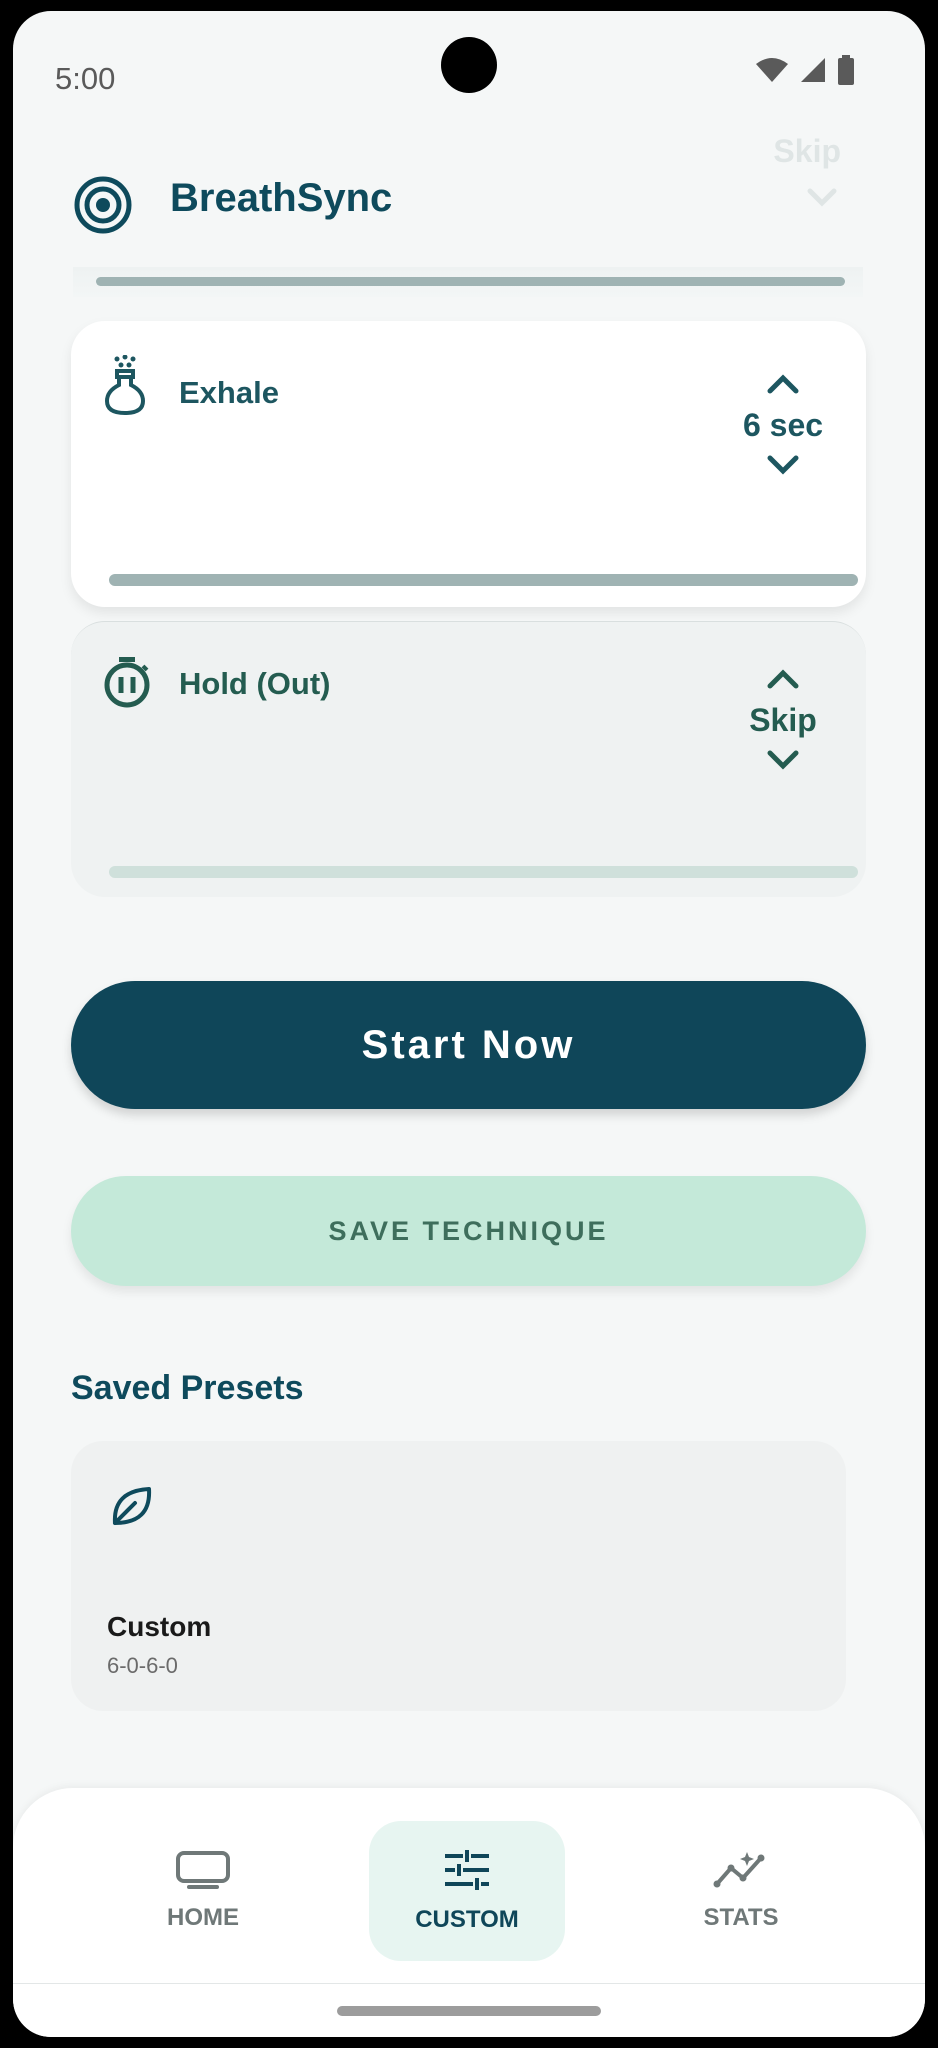  I want to click on gesture-home-indicator, so click(469, 2011).